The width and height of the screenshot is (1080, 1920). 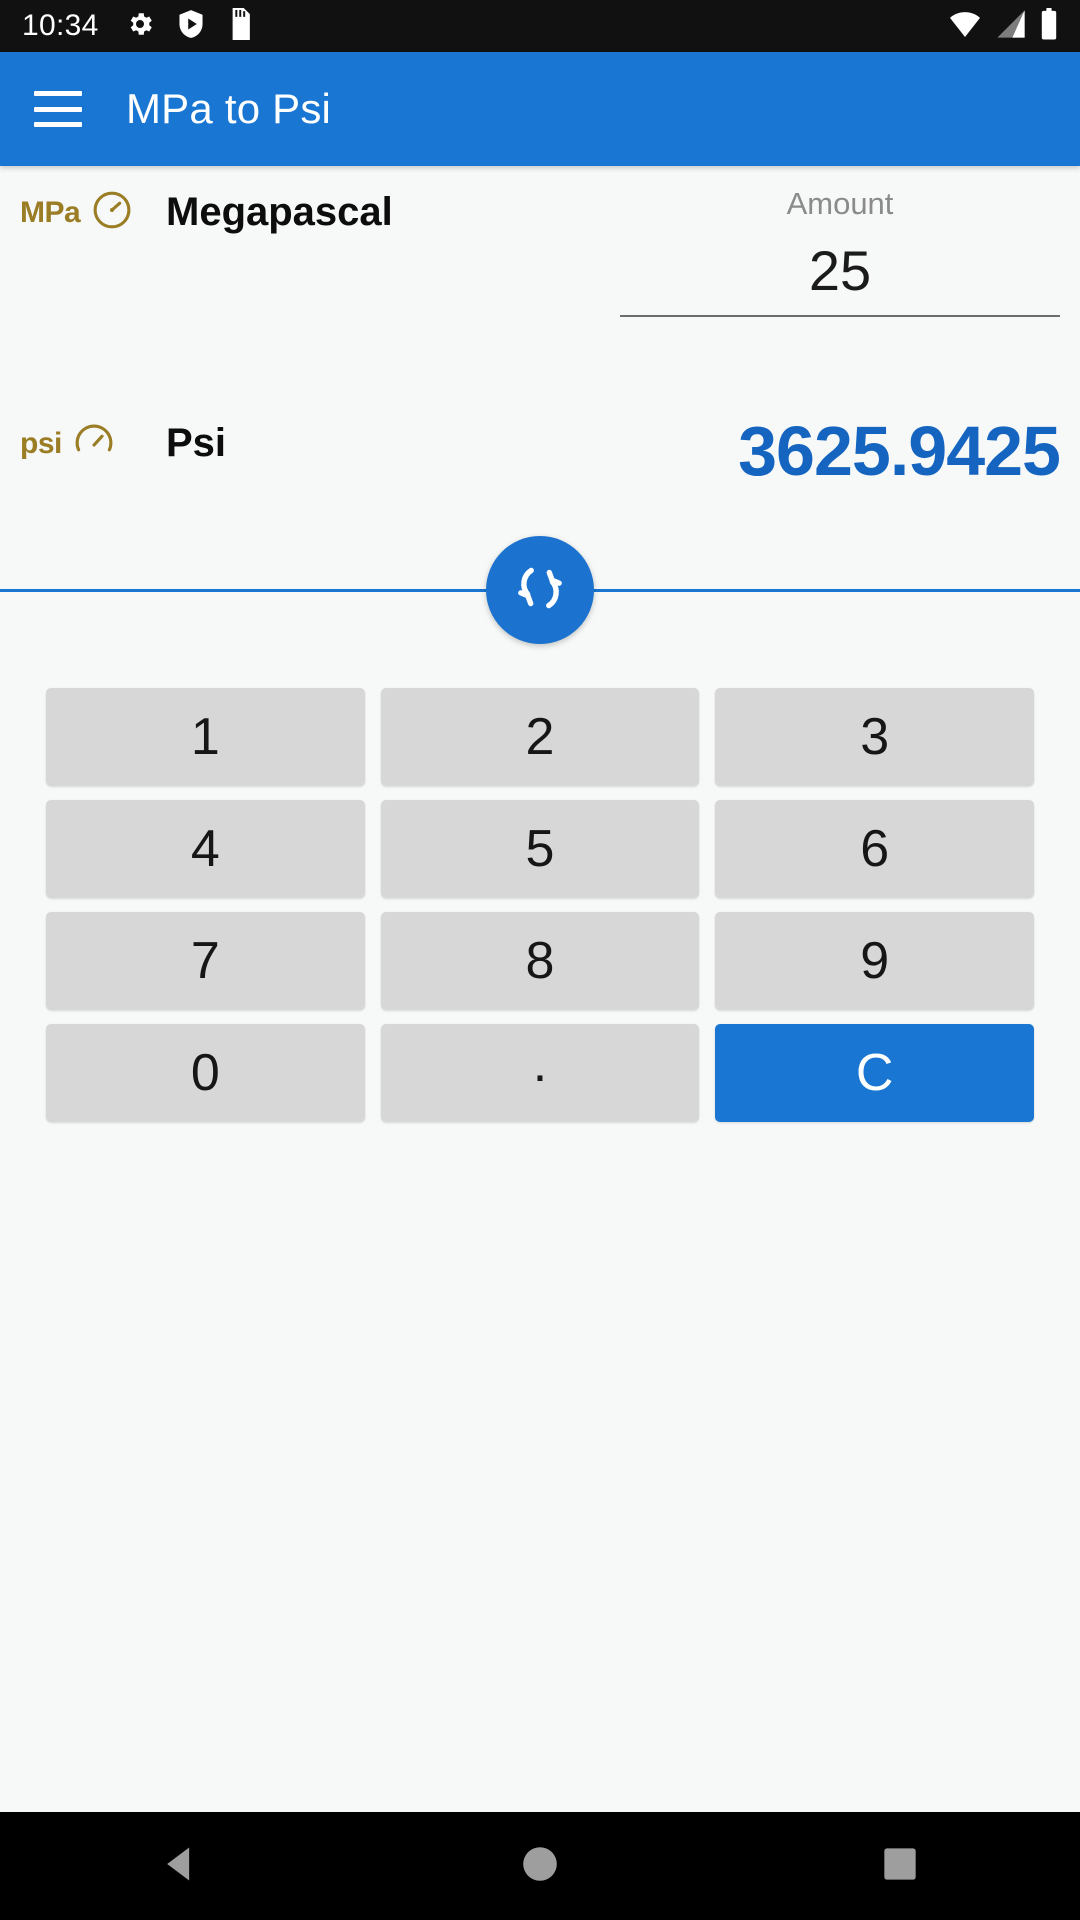 What do you see at coordinates (140, 26) in the screenshot?
I see `gear-icon` at bounding box center [140, 26].